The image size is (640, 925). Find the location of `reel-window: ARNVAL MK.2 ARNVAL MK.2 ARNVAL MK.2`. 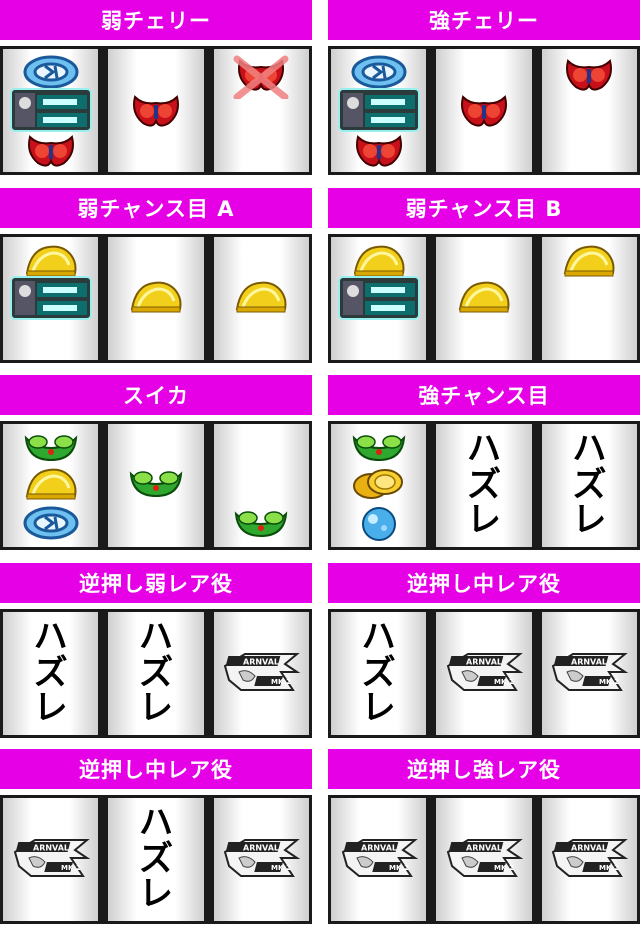

reel-window: ARNVAL MK.2 ARNVAL MK.2 ARNVAL MK.2 is located at coordinates (484, 859).